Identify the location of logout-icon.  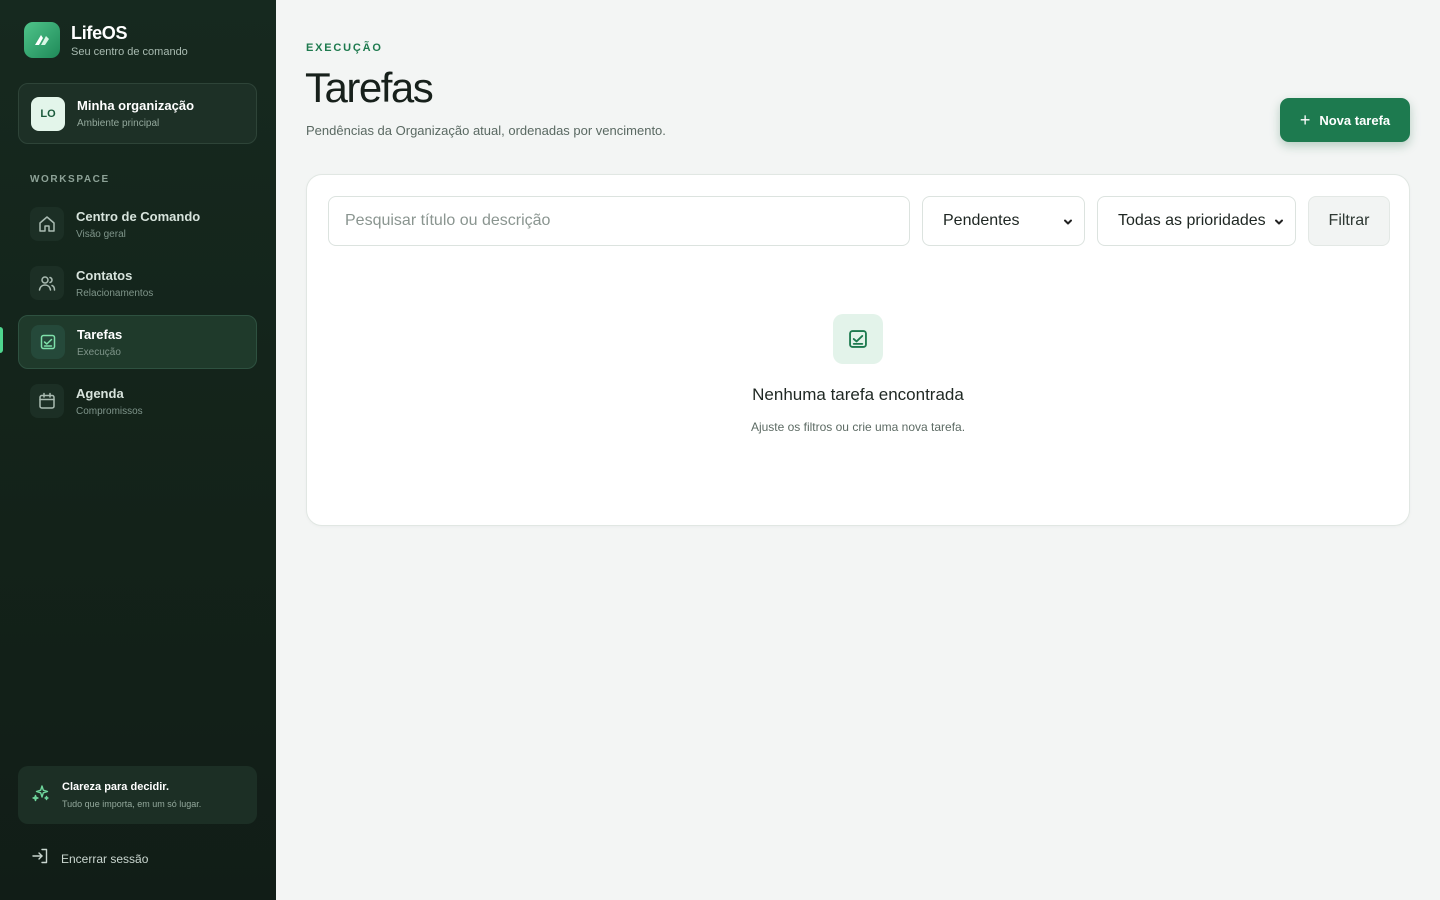
(40, 858).